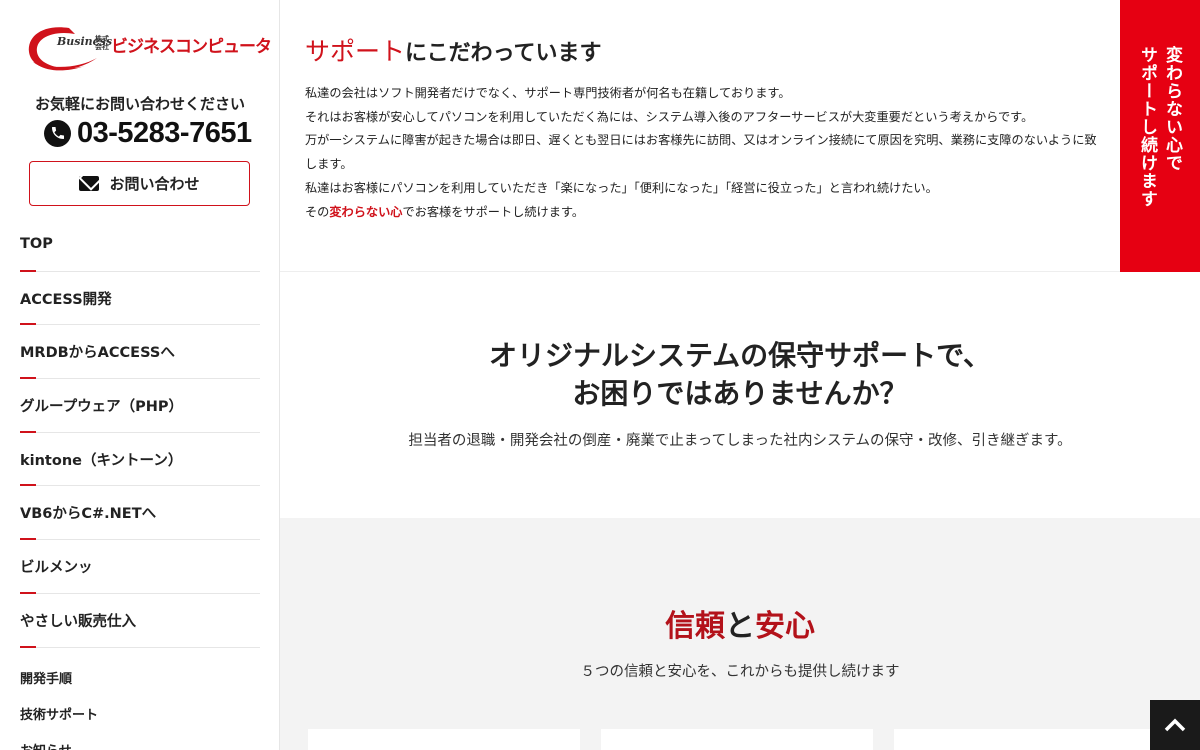 This screenshot has width=1200, height=750. Describe the element at coordinates (36, 244) in the screenshot. I see `nav-item-label: TOP` at that location.